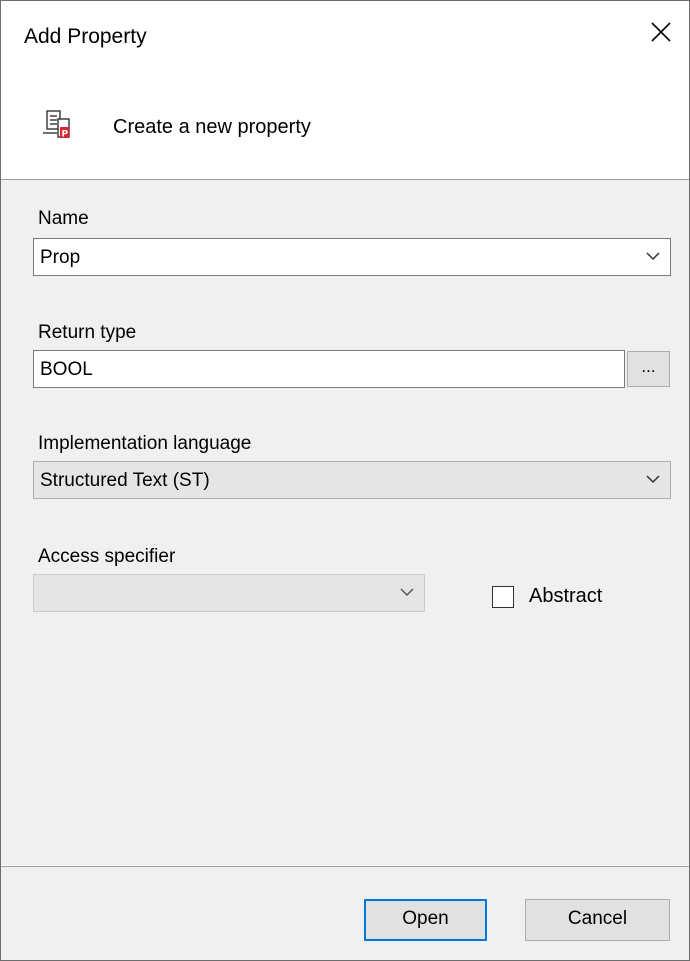 This screenshot has width=690, height=961. Describe the element at coordinates (145, 443) in the screenshot. I see `implementation-language-label: Implementation language` at that location.